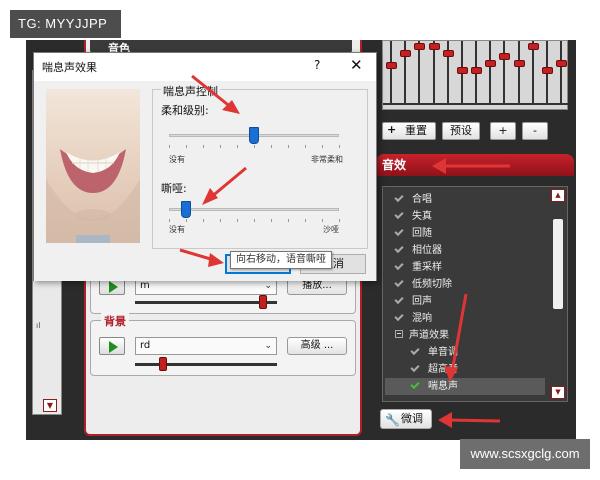  I want to click on effects-list-item: 超高音, so click(434, 369).